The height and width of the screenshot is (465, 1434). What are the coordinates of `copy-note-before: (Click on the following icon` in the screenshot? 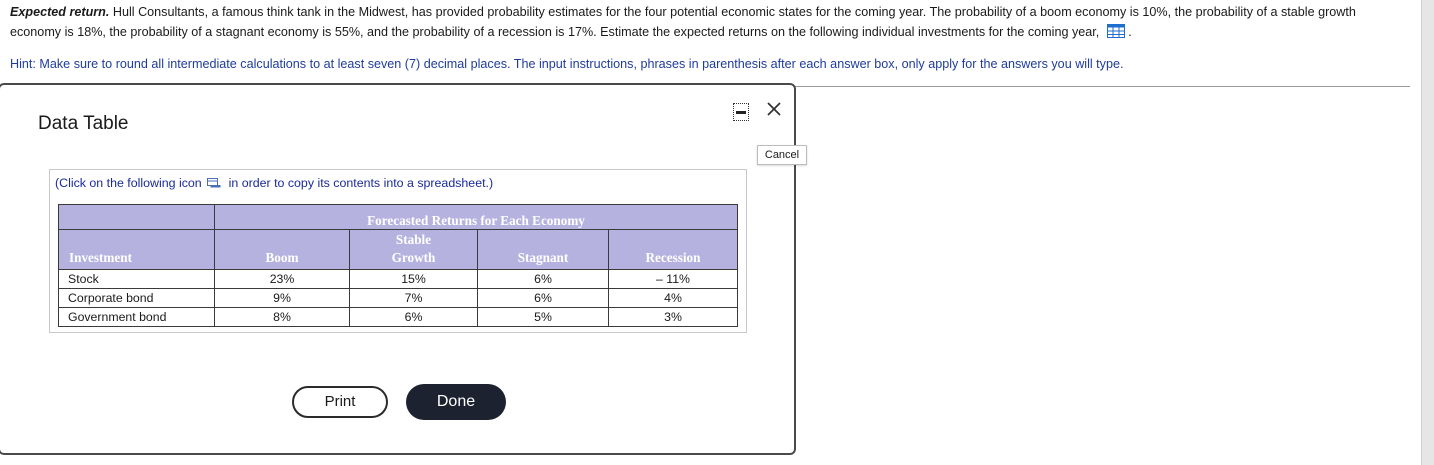 It's located at (128, 183).